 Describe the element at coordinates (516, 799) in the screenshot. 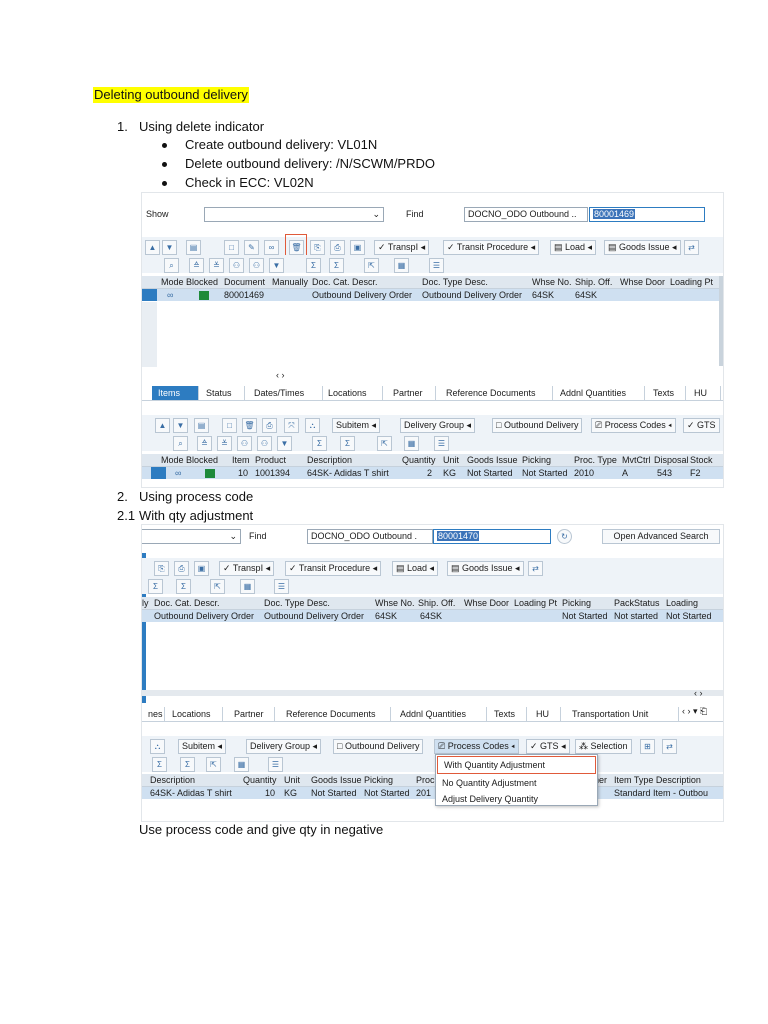

I see `menu-item-adjust-delivery-quantity: Adjust Delivery Quantity` at that location.